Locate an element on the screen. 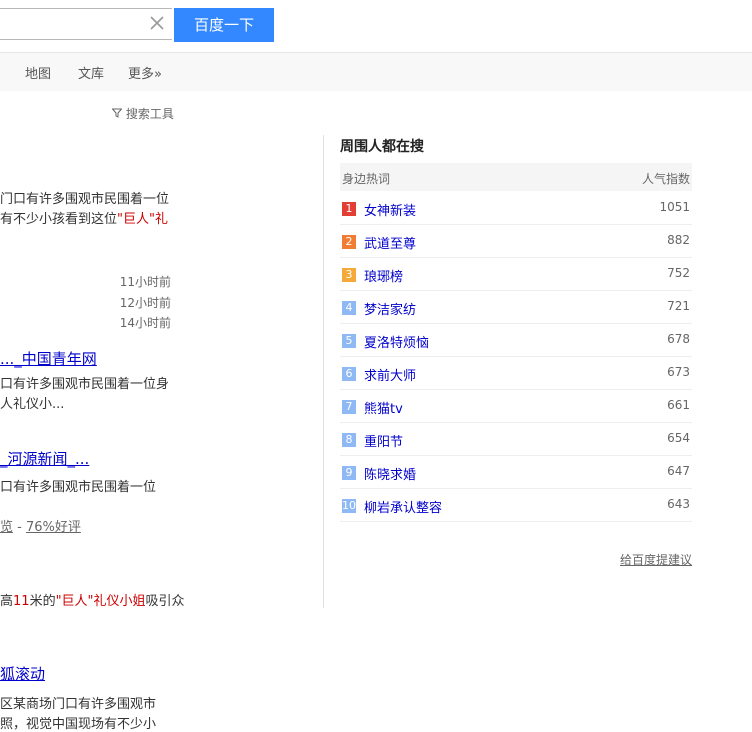  hot-search-row: 2 武道至尊 882 is located at coordinates (516, 241).